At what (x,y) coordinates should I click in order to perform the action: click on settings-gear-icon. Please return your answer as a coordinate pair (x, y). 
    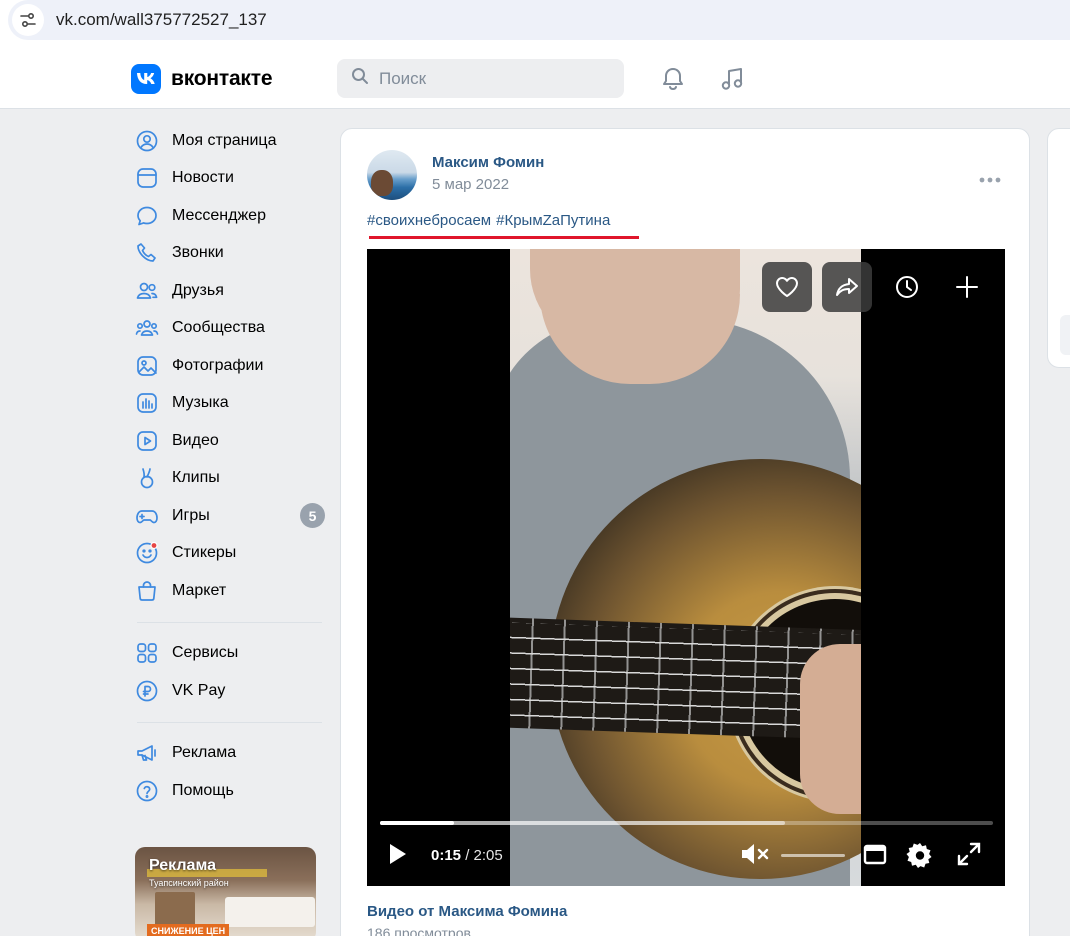
    Looking at the image, I should click on (920, 855).